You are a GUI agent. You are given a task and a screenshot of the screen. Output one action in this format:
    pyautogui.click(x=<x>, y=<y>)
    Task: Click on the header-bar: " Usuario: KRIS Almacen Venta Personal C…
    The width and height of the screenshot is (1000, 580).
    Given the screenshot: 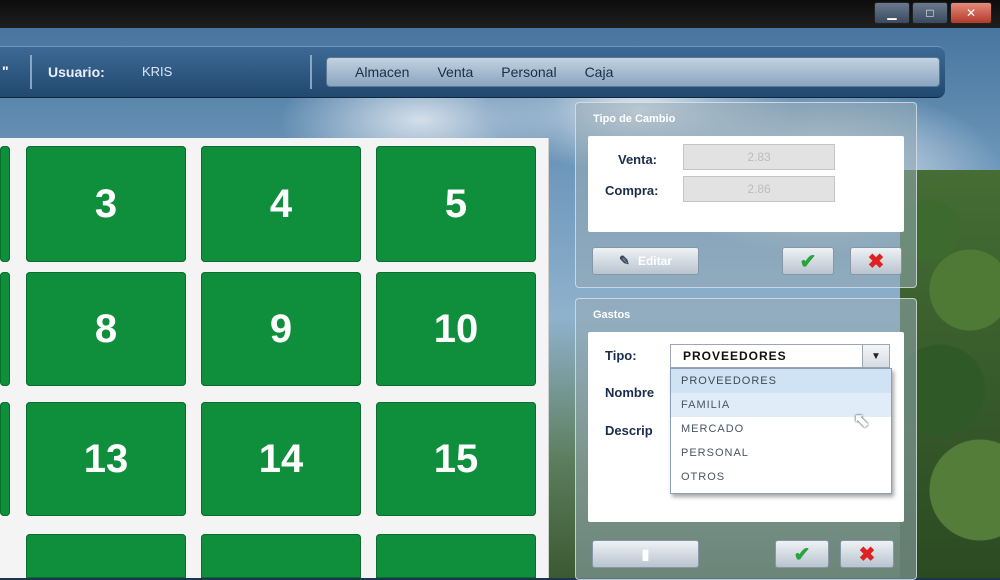 What is the action you would take?
    pyautogui.click(x=472, y=72)
    